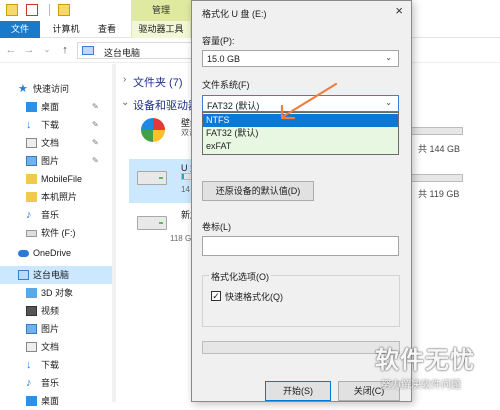  Describe the element at coordinates (31, 293) in the screenshot. I see `cube-icon` at that location.